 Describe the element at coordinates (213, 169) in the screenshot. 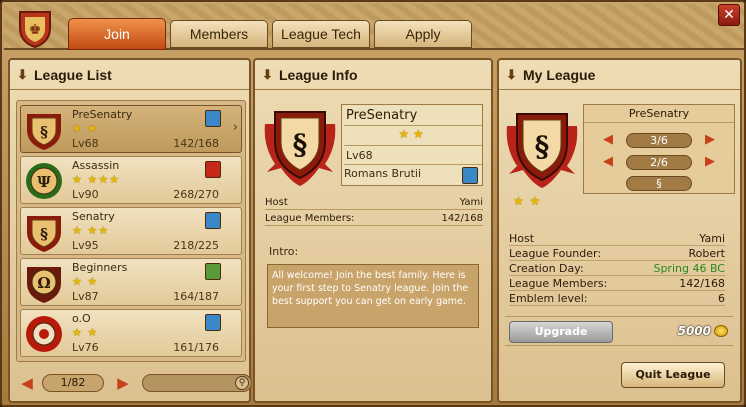

I see `race-red-icon` at that location.